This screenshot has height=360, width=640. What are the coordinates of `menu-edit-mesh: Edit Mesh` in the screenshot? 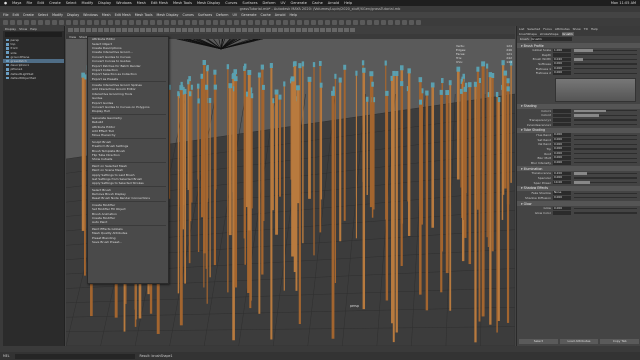 It's located at (123, 15).